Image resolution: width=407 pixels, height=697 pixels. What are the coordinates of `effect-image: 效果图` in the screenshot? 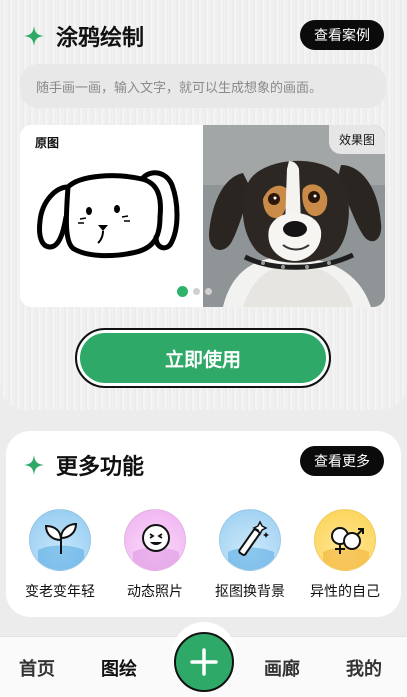 It's located at (294, 216).